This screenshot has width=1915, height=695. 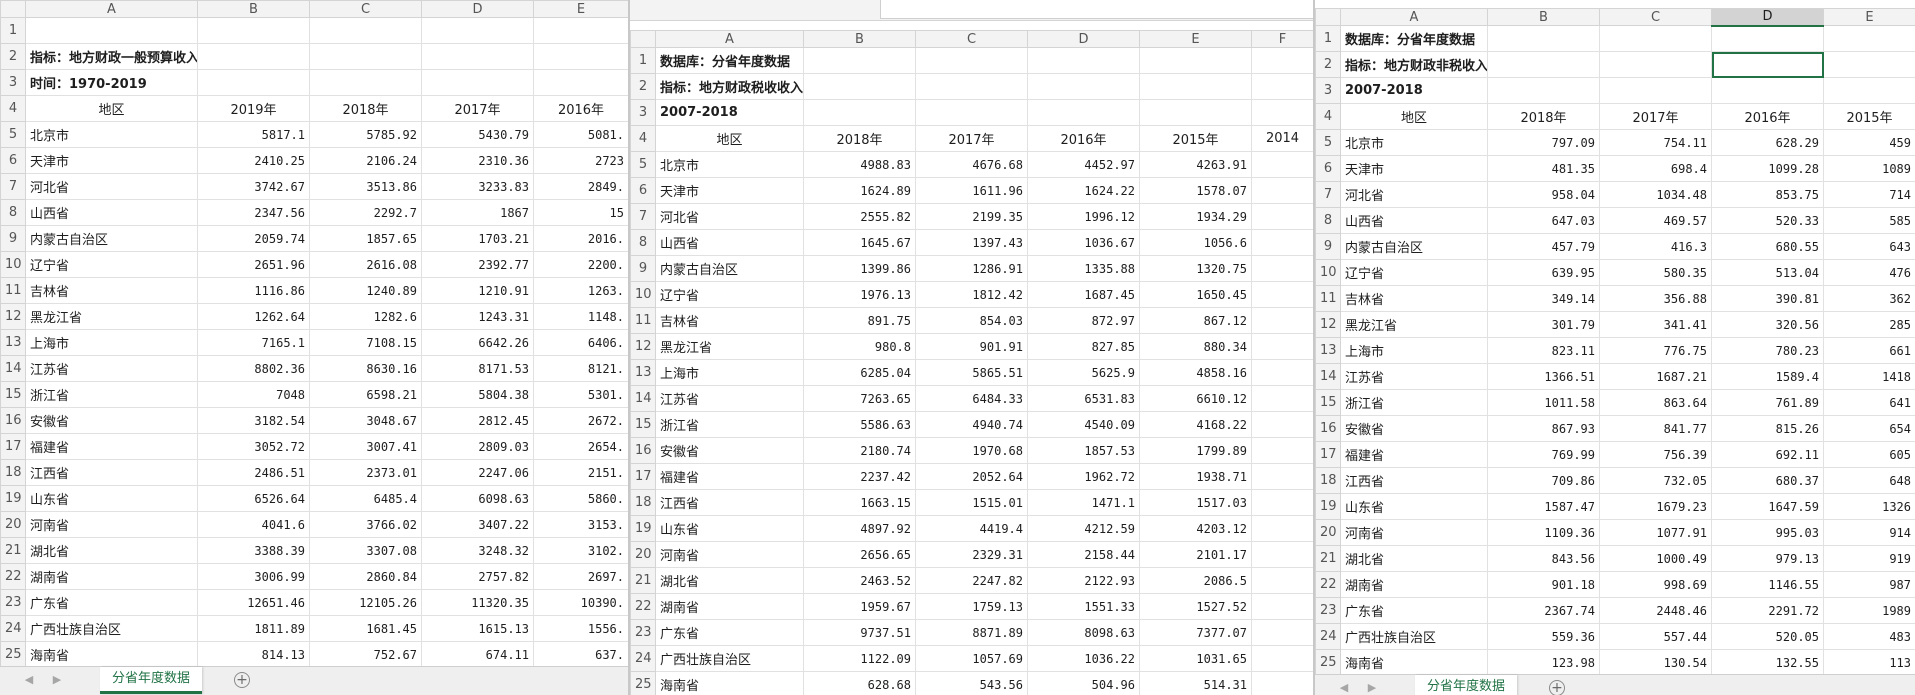 What do you see at coordinates (580, 108) in the screenshot?
I see `cell-e4: 2016年` at bounding box center [580, 108].